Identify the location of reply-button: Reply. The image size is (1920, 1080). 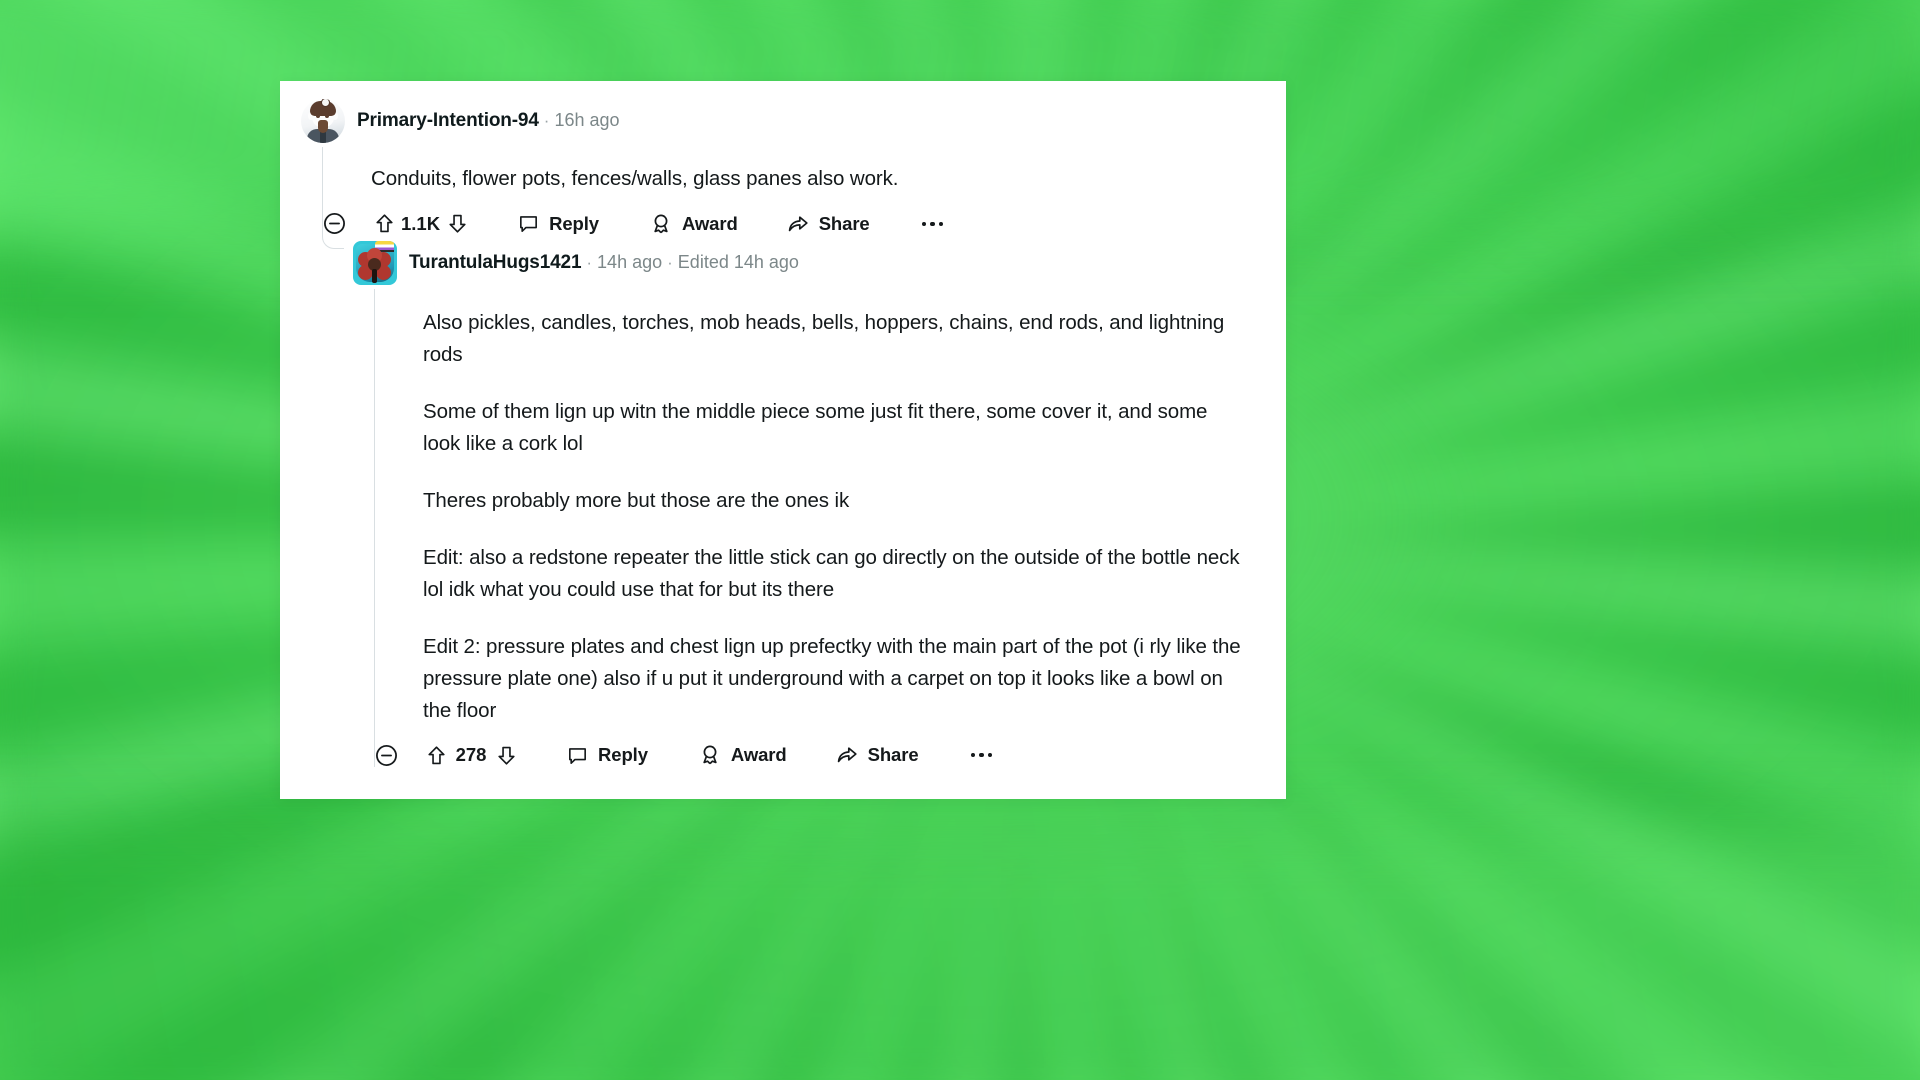
(558, 223).